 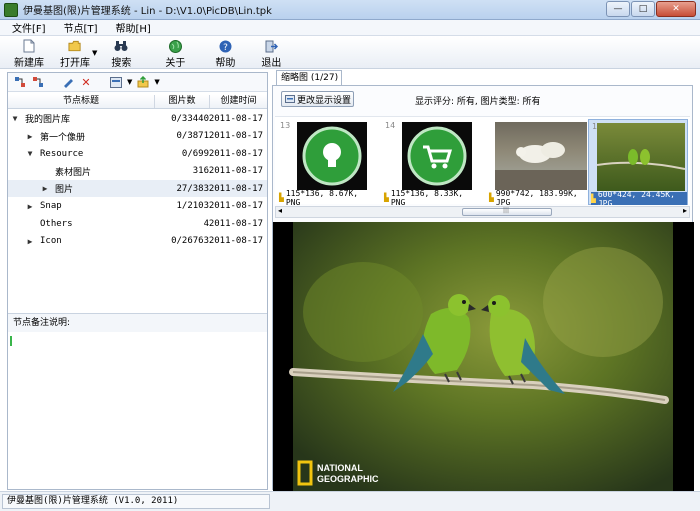 I want to click on close-button: ✕, so click(x=676, y=9).